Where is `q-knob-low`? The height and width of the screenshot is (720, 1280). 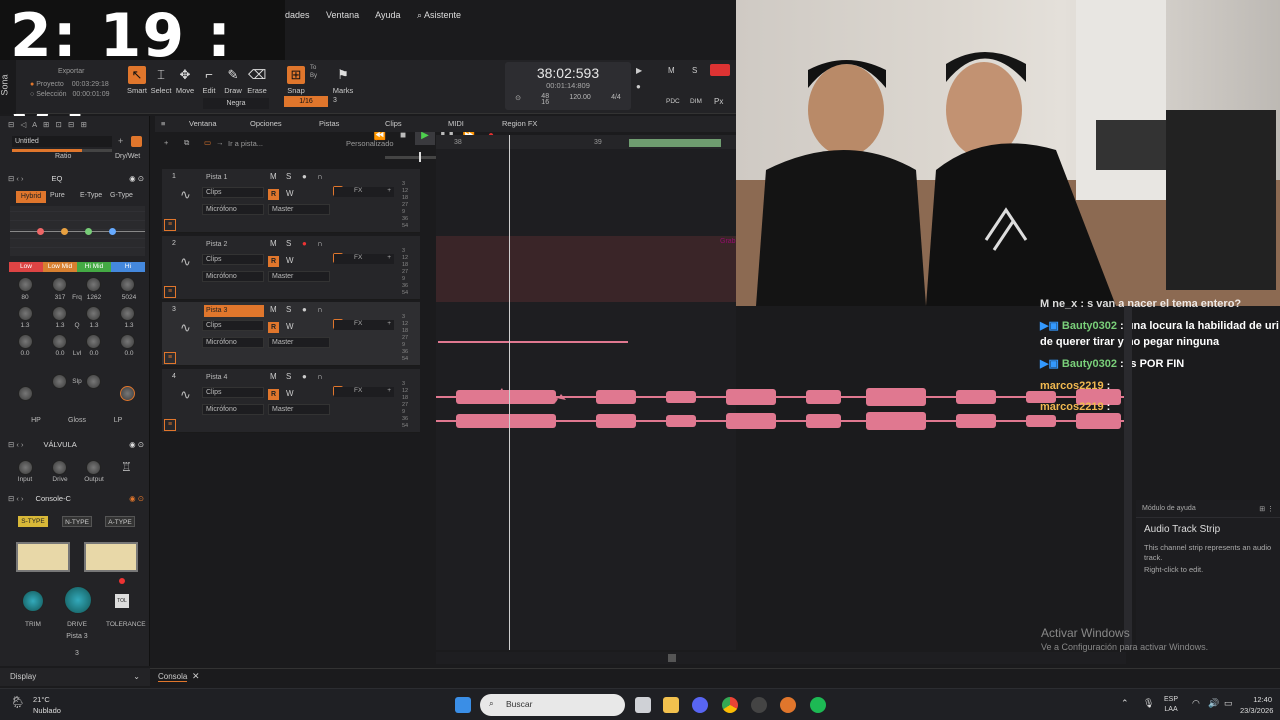
q-knob-low is located at coordinates (25, 313).